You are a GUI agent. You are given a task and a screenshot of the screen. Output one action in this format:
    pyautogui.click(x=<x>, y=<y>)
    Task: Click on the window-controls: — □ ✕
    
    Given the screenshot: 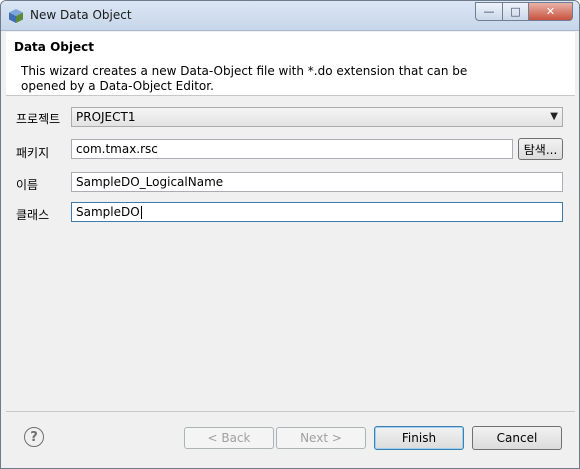 What is the action you would take?
    pyautogui.click(x=524, y=11)
    